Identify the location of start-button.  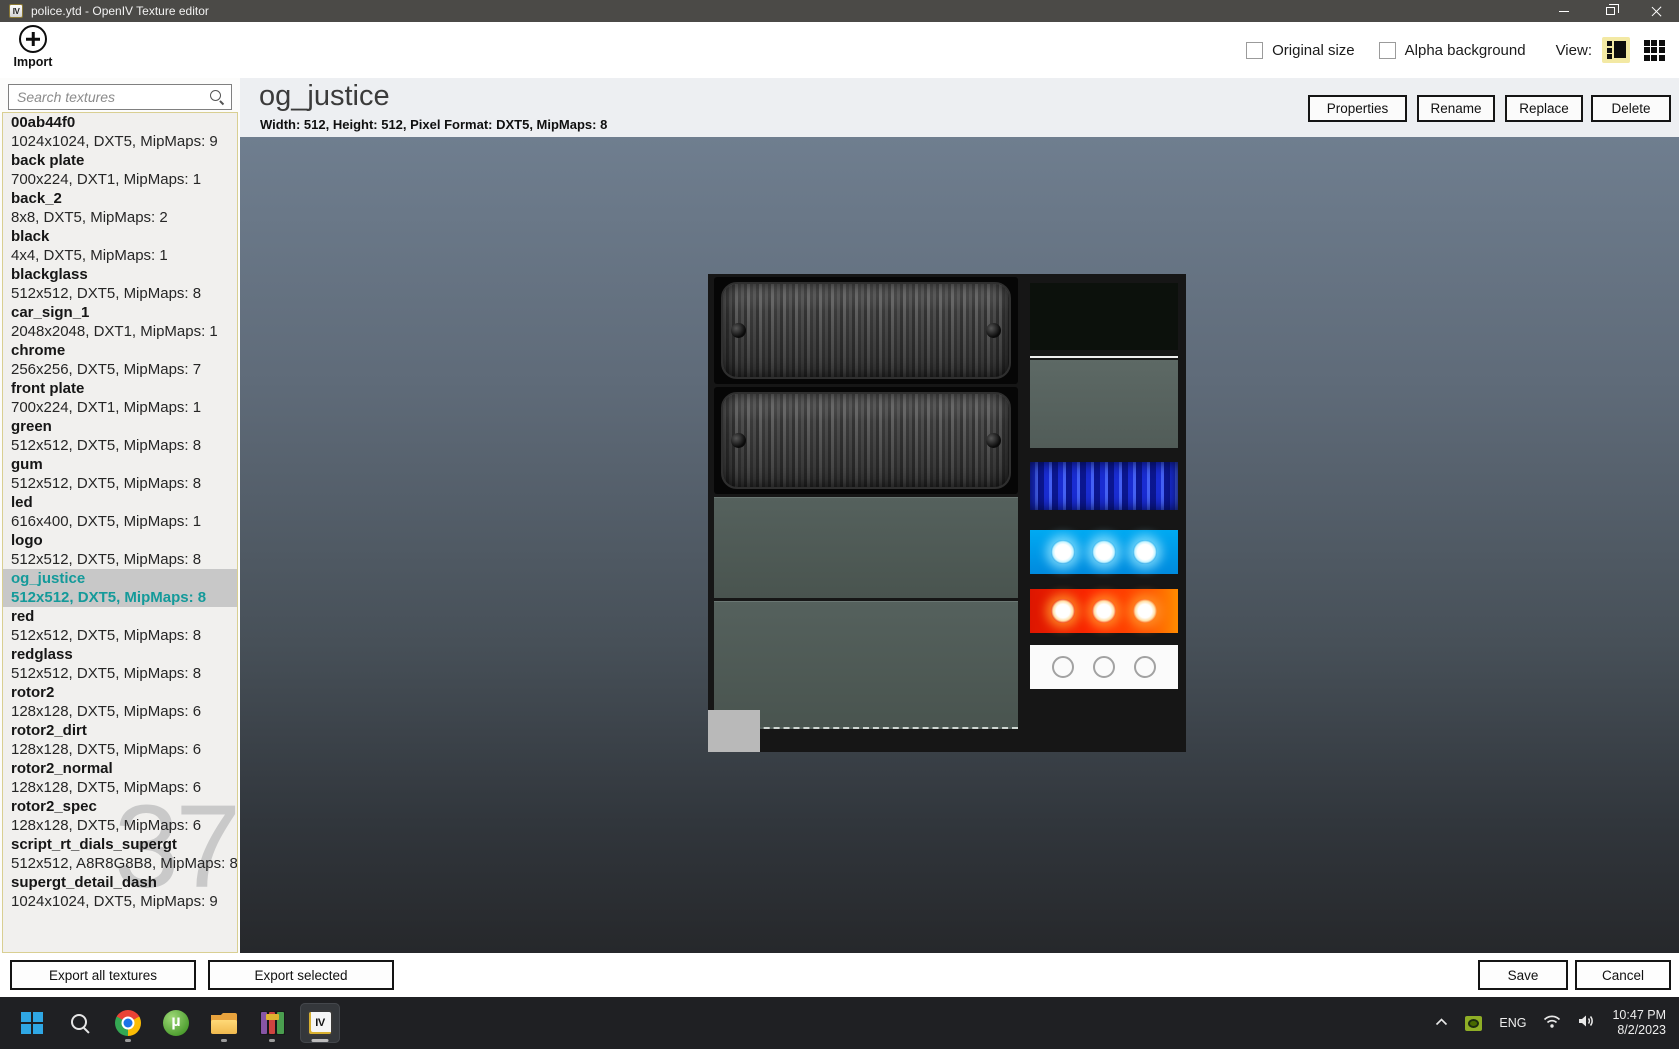
(32, 1023).